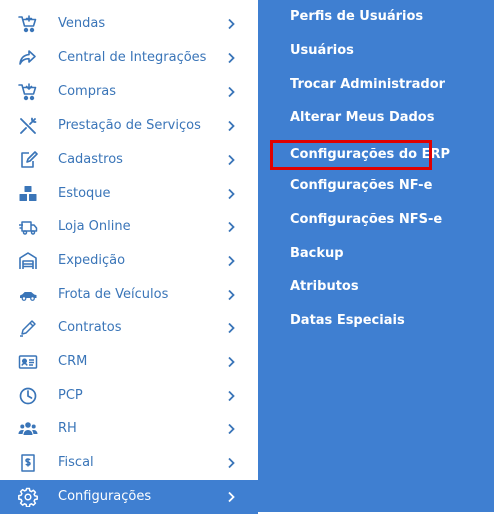 This screenshot has width=494, height=514. Describe the element at coordinates (28, 497) in the screenshot. I see `gear-icon` at that location.